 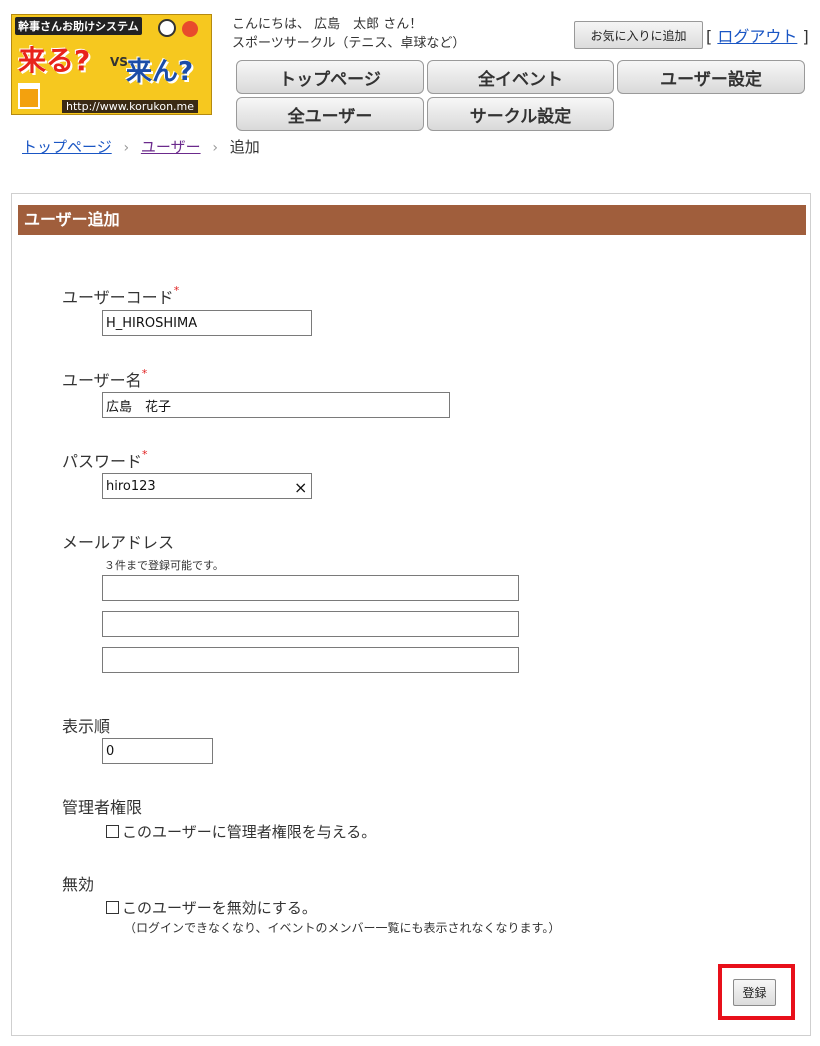 What do you see at coordinates (327, 24) in the screenshot?
I see `greeting-text: こんにちは、 広島 太郎 さん！` at bounding box center [327, 24].